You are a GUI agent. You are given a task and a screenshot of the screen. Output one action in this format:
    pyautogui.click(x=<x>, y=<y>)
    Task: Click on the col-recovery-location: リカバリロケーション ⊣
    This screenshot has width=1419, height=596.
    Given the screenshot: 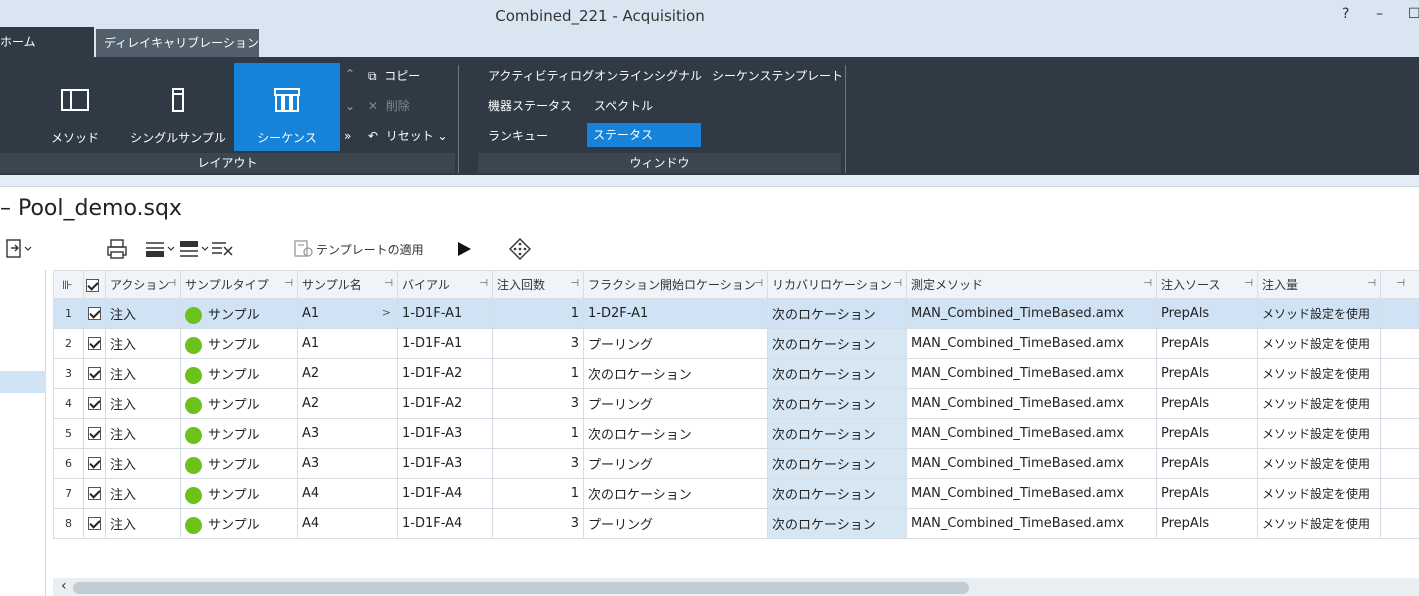 What is the action you would take?
    pyautogui.click(x=837, y=284)
    